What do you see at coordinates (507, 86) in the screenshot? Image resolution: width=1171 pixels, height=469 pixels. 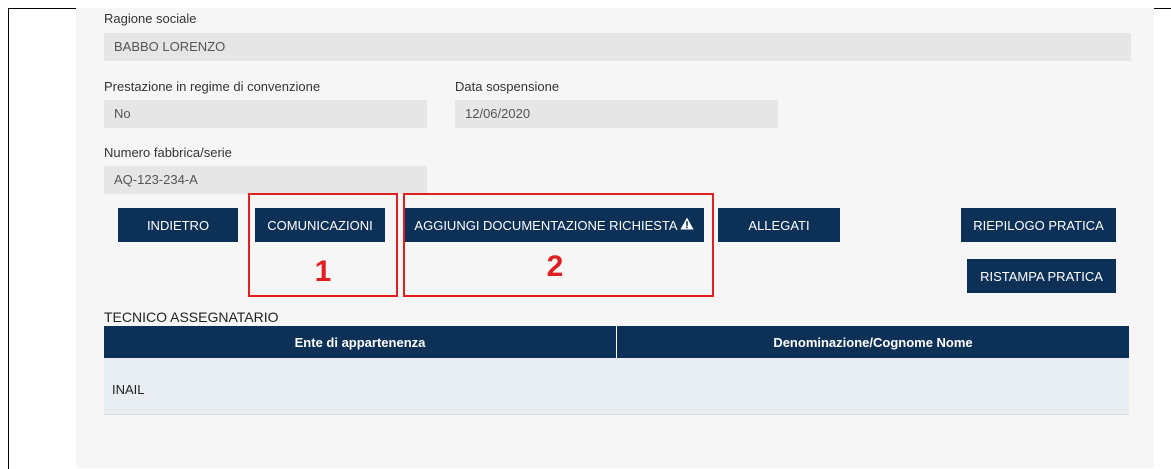 I see `data-sospensione-label: Data sospensione` at bounding box center [507, 86].